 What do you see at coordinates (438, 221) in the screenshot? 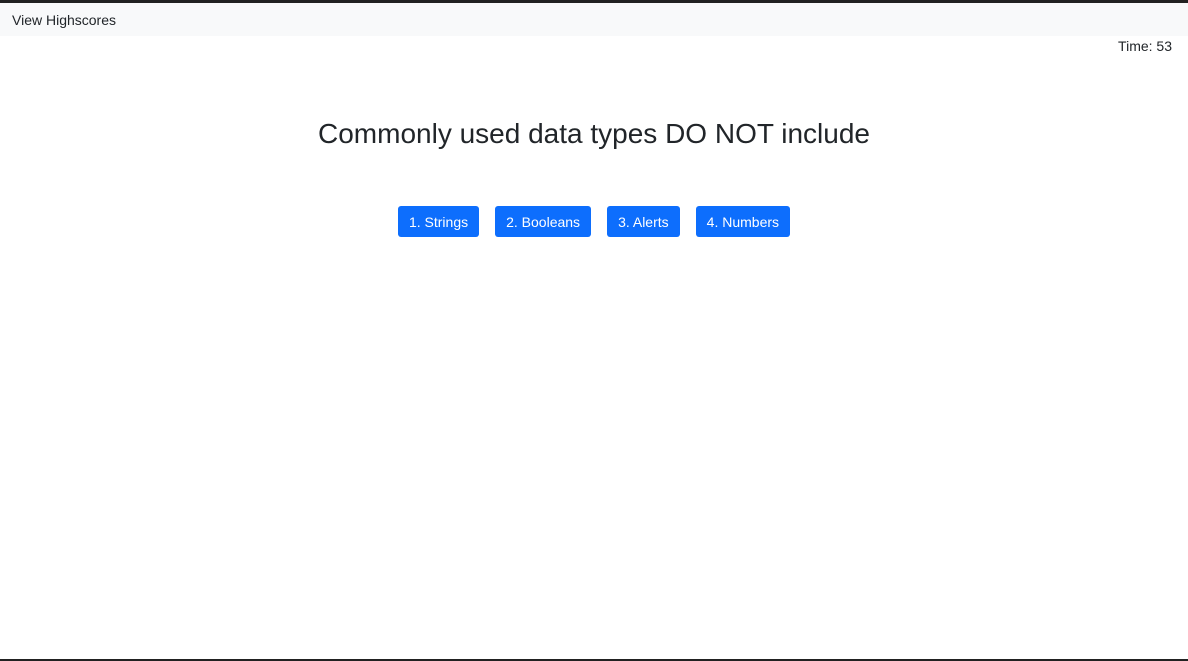
I see `answer-button-1: 1. Strings` at bounding box center [438, 221].